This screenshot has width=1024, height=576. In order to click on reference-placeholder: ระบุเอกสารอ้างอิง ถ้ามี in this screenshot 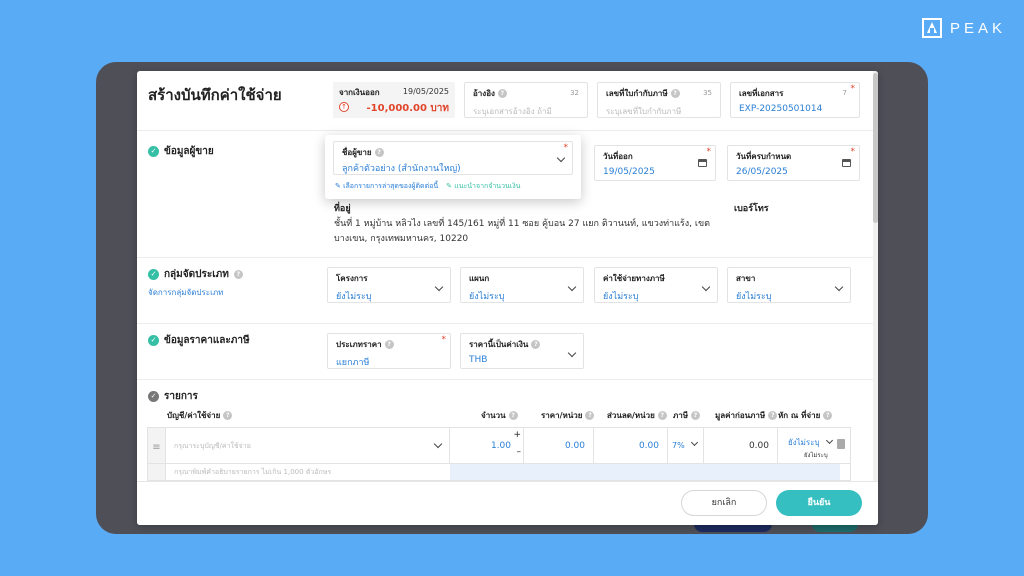, I will do `click(512, 111)`.